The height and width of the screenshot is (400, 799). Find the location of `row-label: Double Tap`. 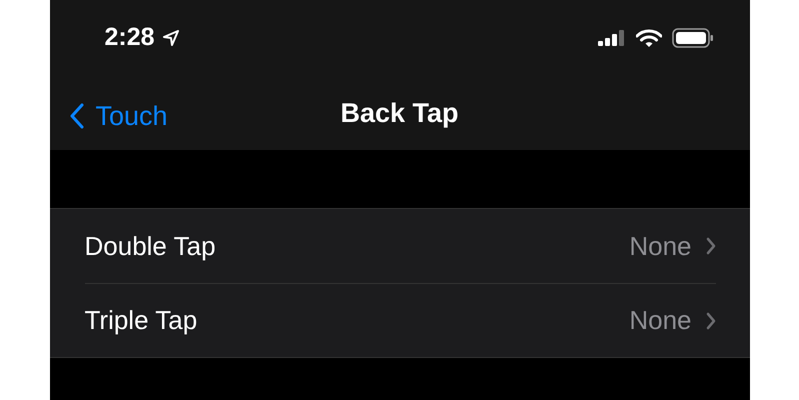

row-label: Double Tap is located at coordinates (150, 246).